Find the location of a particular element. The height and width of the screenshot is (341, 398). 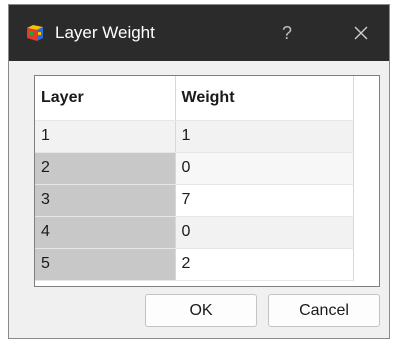

column-header-layer: Layer is located at coordinates (105, 98).